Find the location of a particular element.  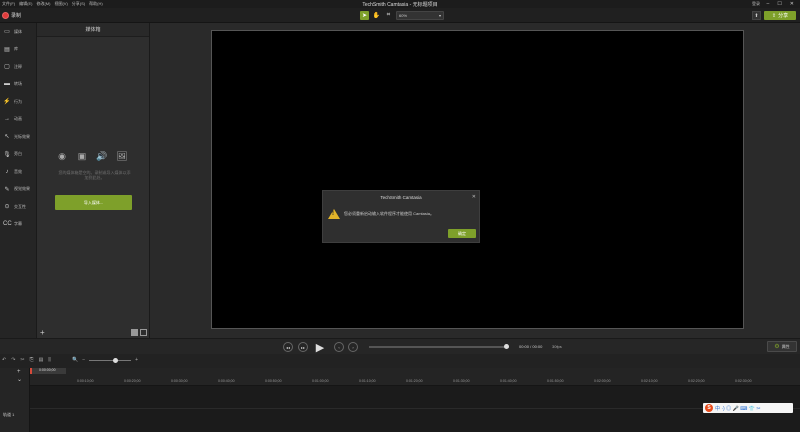

sidebar-item-media: ▭ 媒体 is located at coordinates (18, 32).